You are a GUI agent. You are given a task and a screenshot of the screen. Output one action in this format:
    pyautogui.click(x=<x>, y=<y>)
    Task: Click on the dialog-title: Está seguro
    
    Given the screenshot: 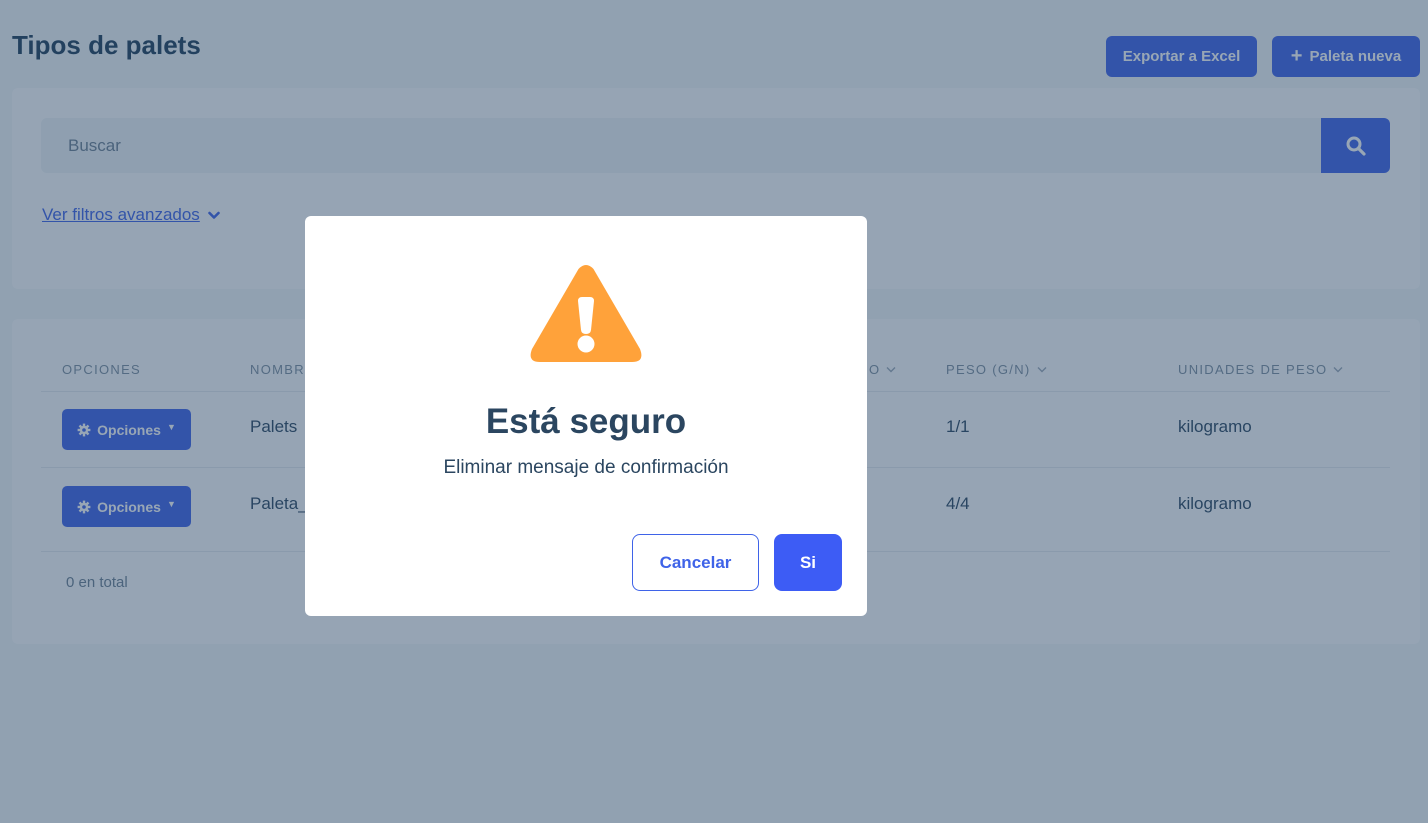 What is the action you would take?
    pyautogui.click(x=586, y=421)
    